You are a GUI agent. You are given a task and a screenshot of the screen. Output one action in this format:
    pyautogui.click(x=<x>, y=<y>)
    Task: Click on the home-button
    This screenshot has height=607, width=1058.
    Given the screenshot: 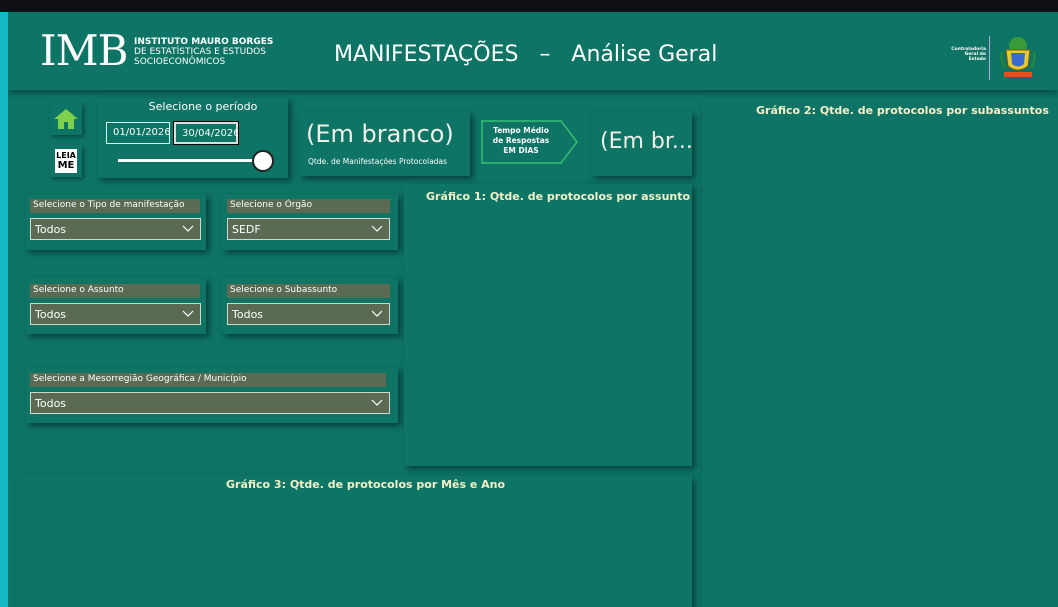 What is the action you would take?
    pyautogui.click(x=66, y=119)
    